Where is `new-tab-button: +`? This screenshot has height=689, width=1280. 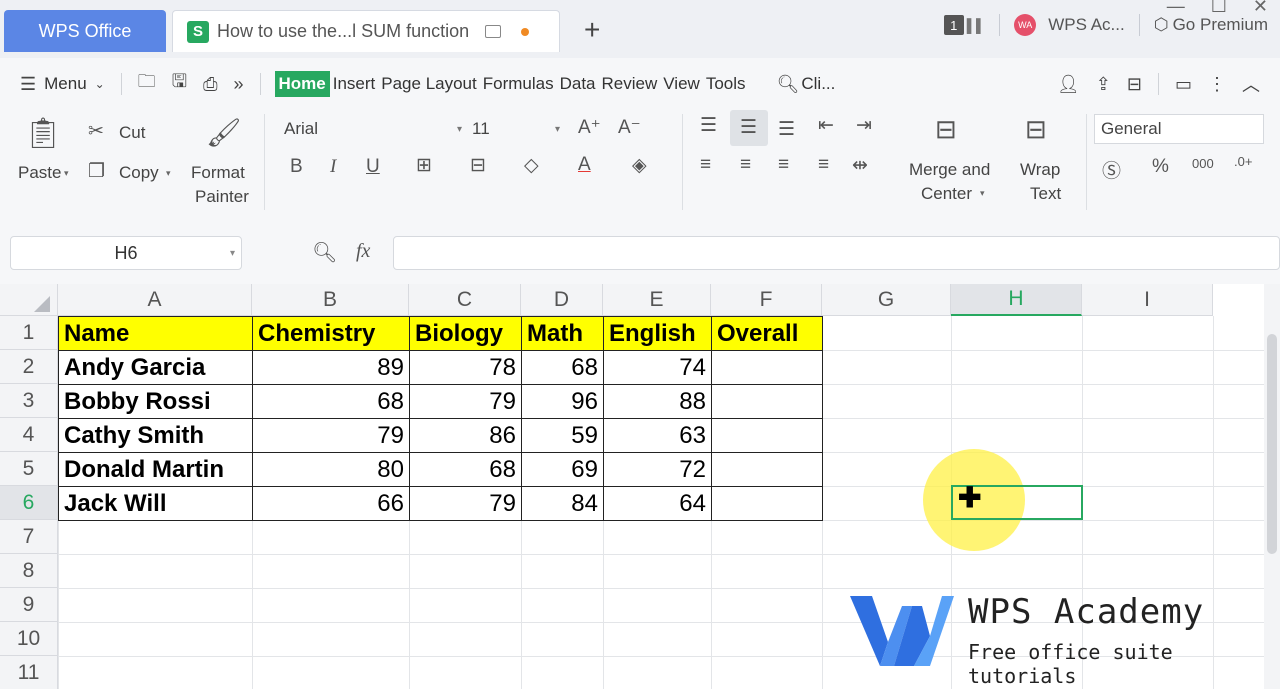 new-tab-button: + is located at coordinates (592, 30).